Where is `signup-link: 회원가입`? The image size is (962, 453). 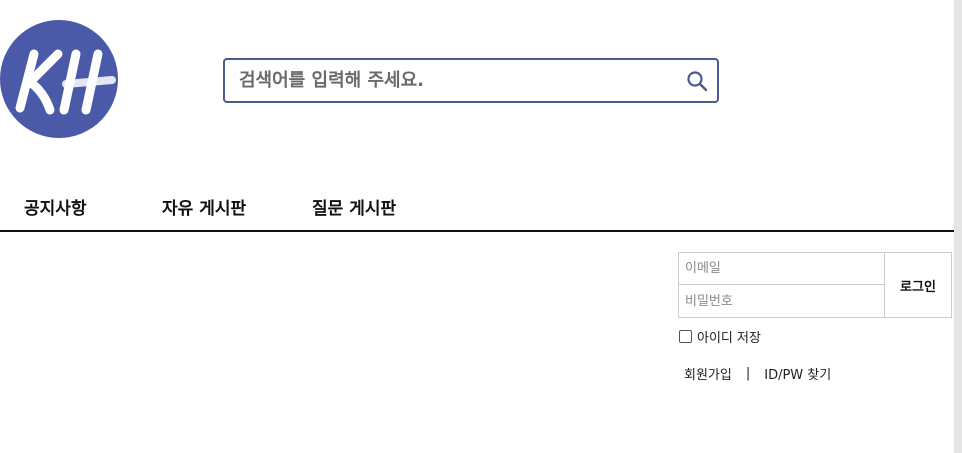
signup-link: 회원가입 is located at coordinates (708, 373).